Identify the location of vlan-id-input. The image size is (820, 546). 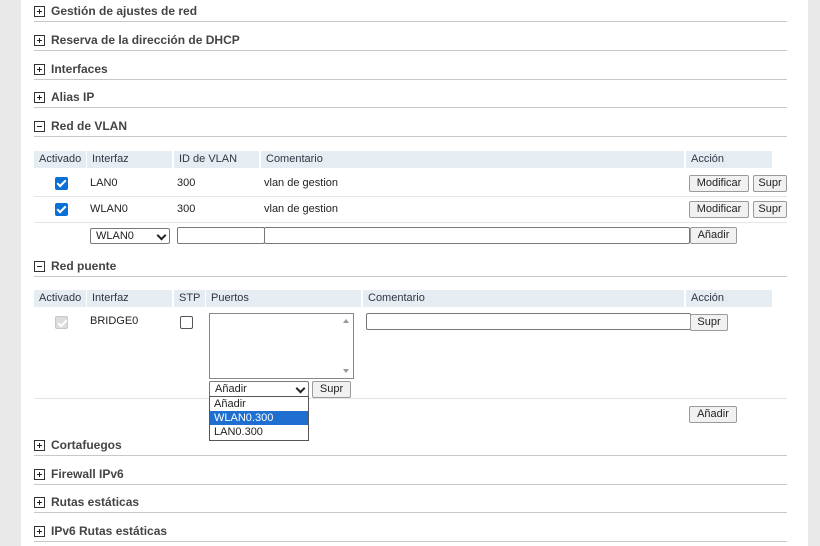
(221, 235).